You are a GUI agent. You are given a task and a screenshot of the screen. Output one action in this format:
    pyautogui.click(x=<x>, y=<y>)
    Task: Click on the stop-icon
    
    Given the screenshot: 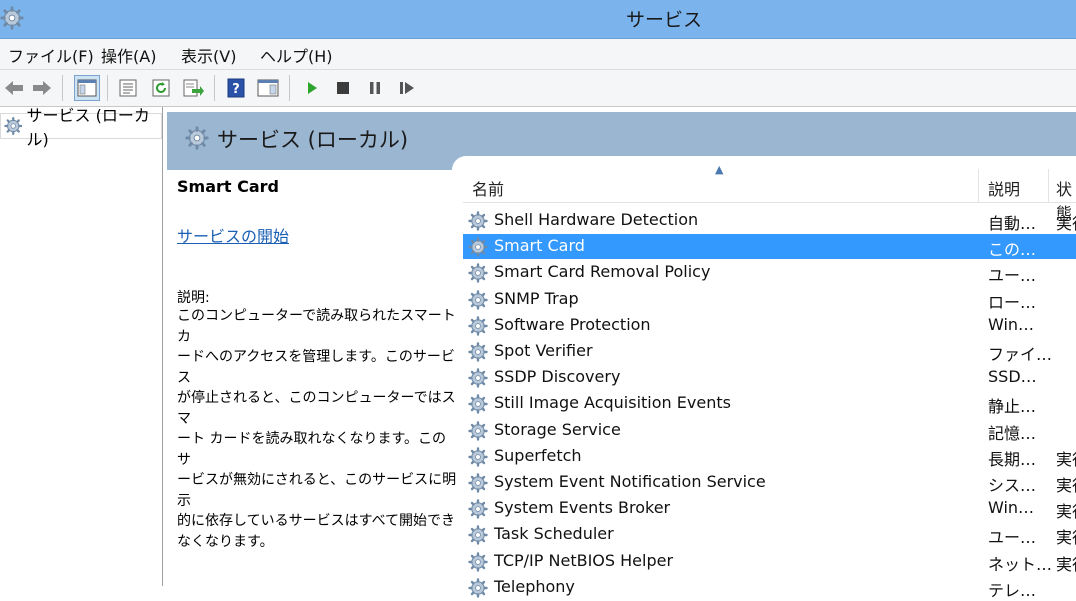 What is the action you would take?
    pyautogui.click(x=343, y=88)
    